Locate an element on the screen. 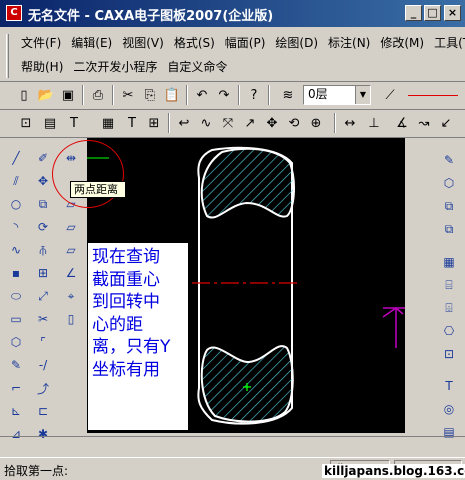 This screenshot has width=465, height=480. scale-object-icon: ⤢ is located at coordinates (43, 296).